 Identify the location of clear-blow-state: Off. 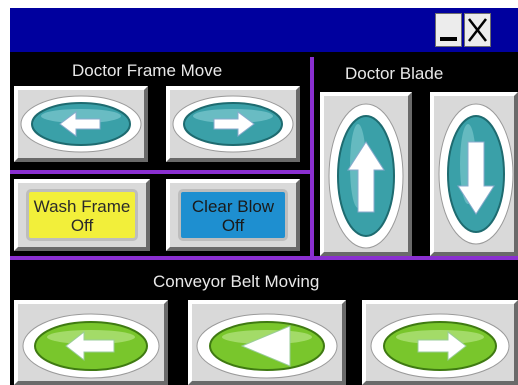
(233, 225).